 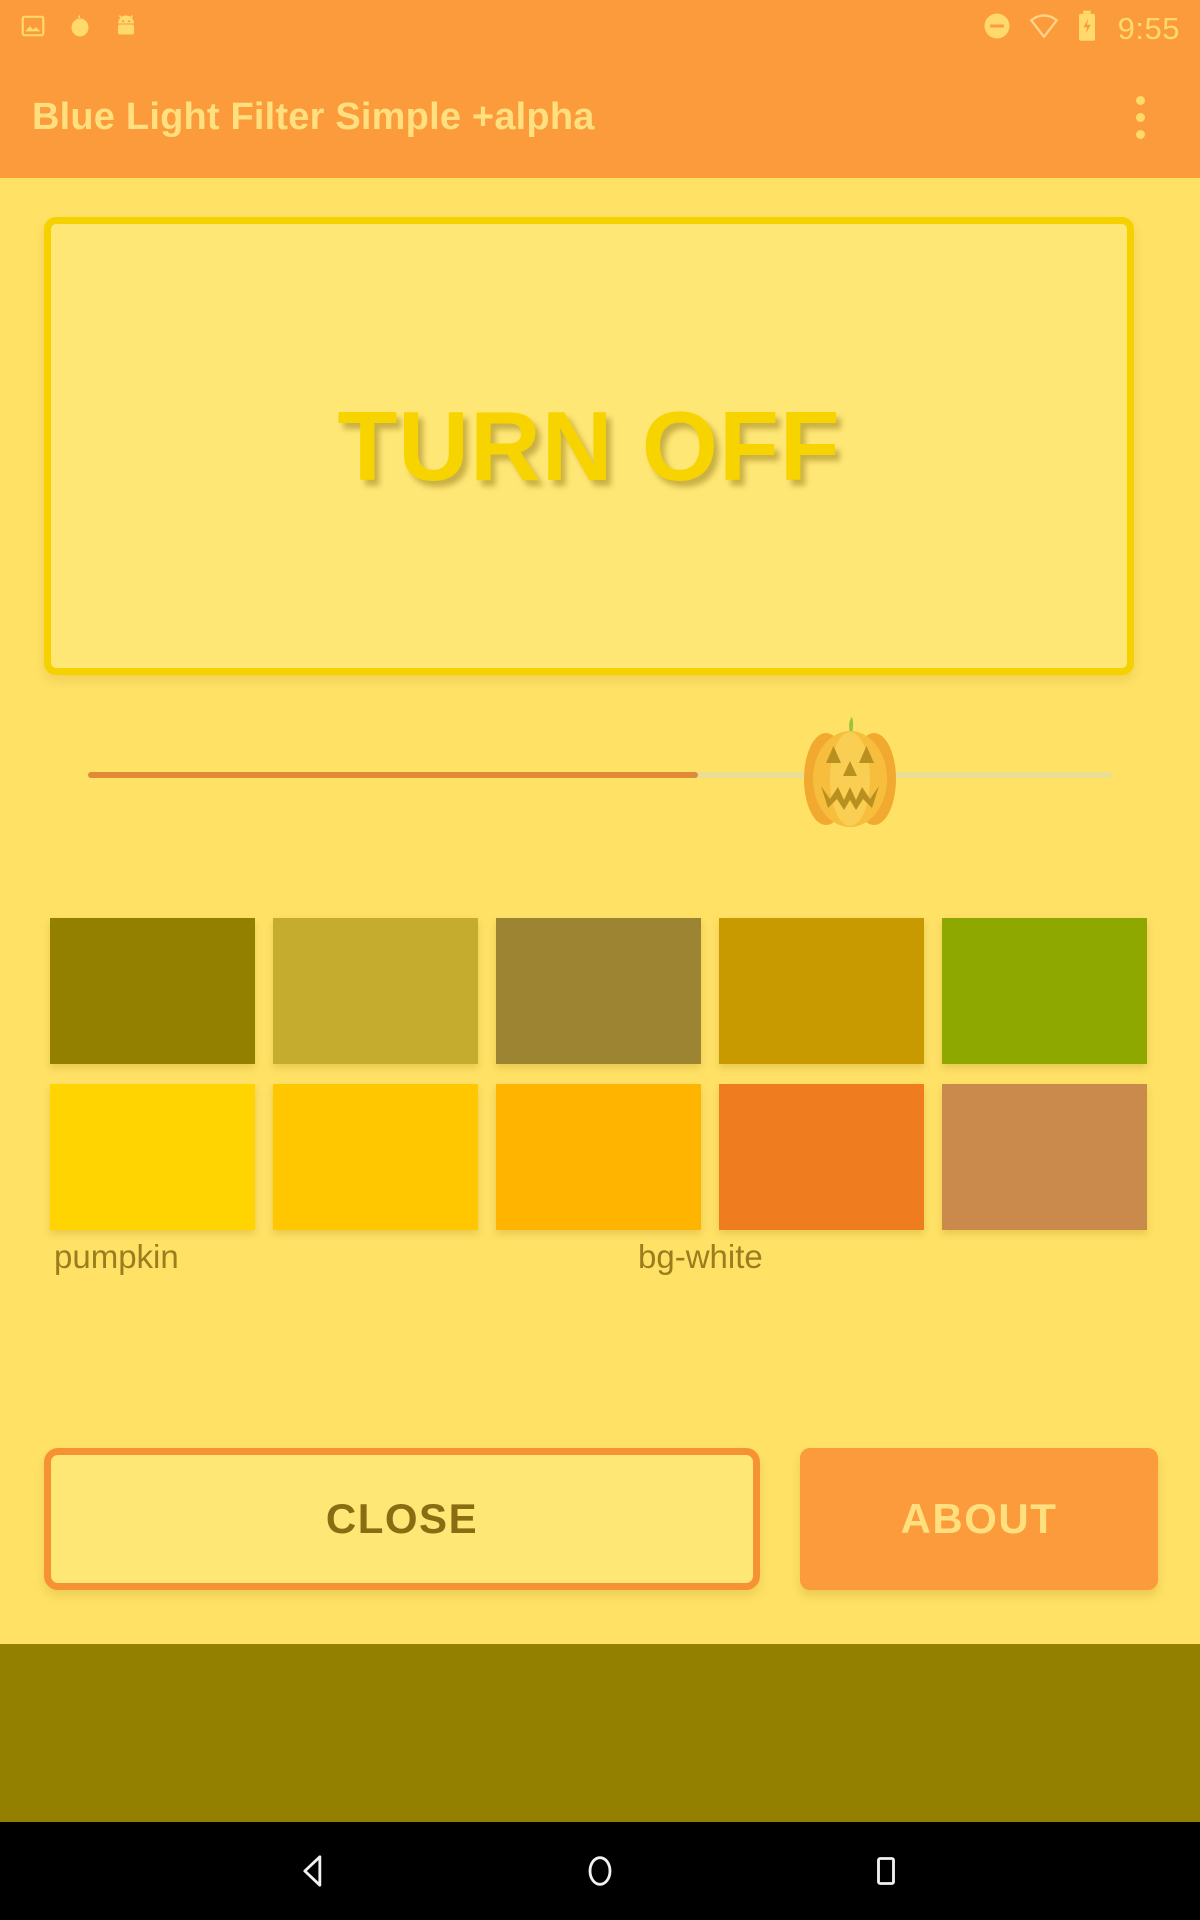 I want to click on status-bar-right-icons: 9:55, so click(x=1081, y=28).